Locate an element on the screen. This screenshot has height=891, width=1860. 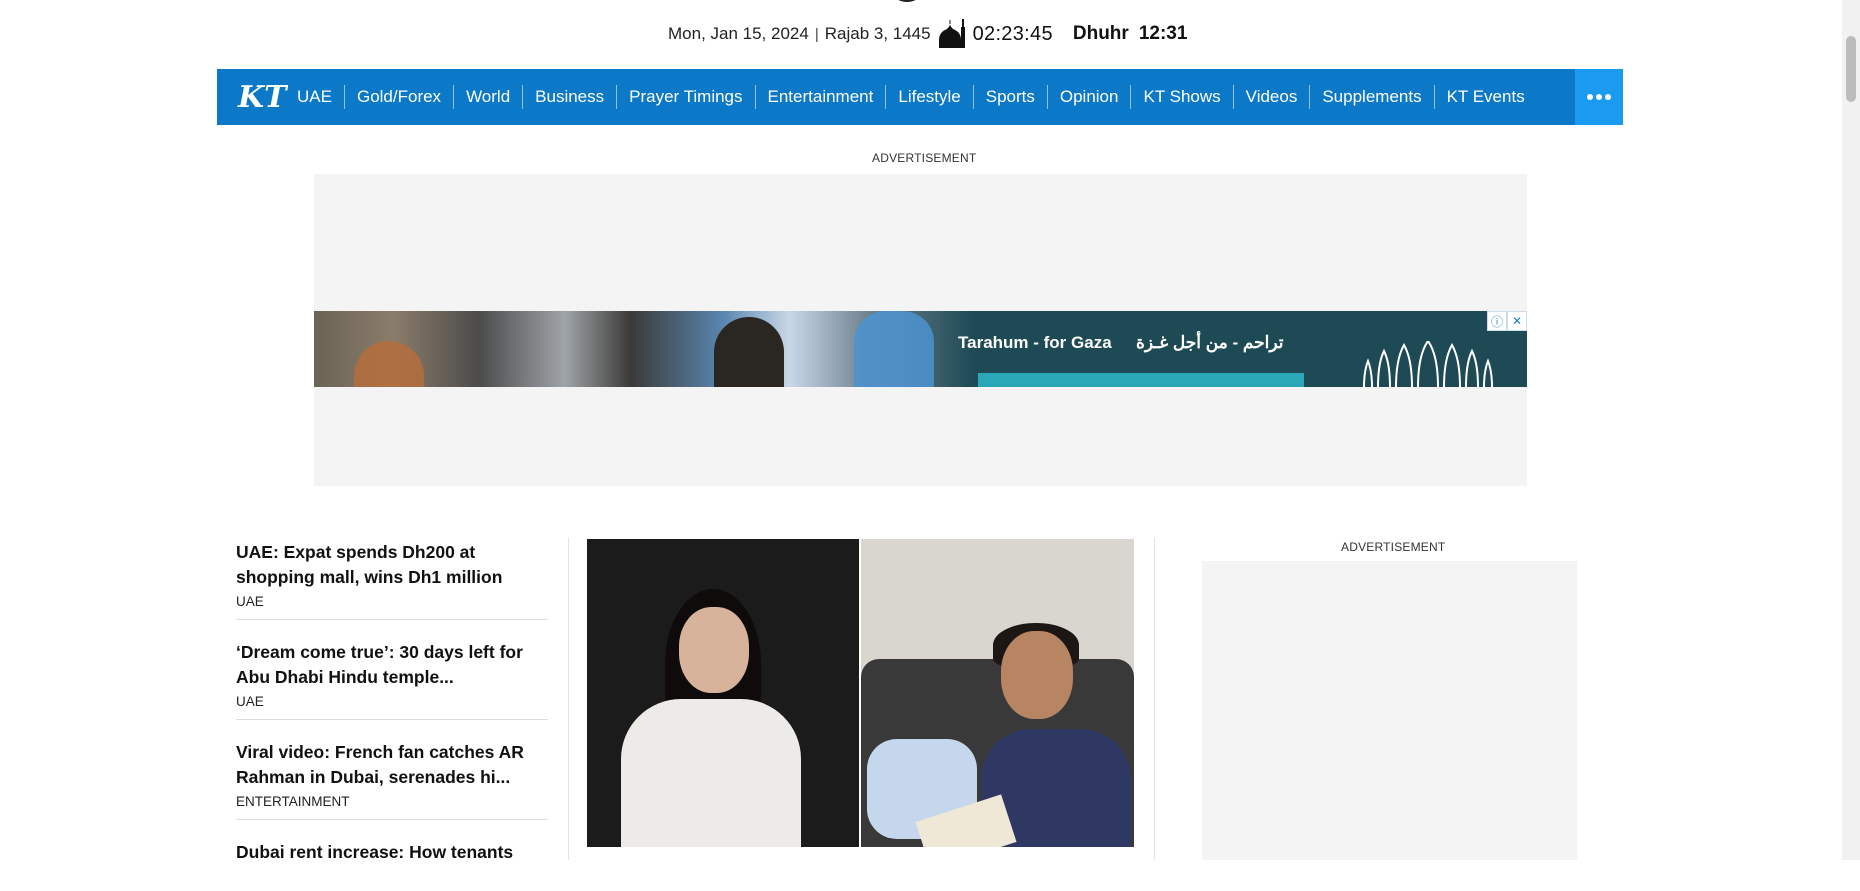
prayer-name: Dhuhr is located at coordinates (1101, 34).